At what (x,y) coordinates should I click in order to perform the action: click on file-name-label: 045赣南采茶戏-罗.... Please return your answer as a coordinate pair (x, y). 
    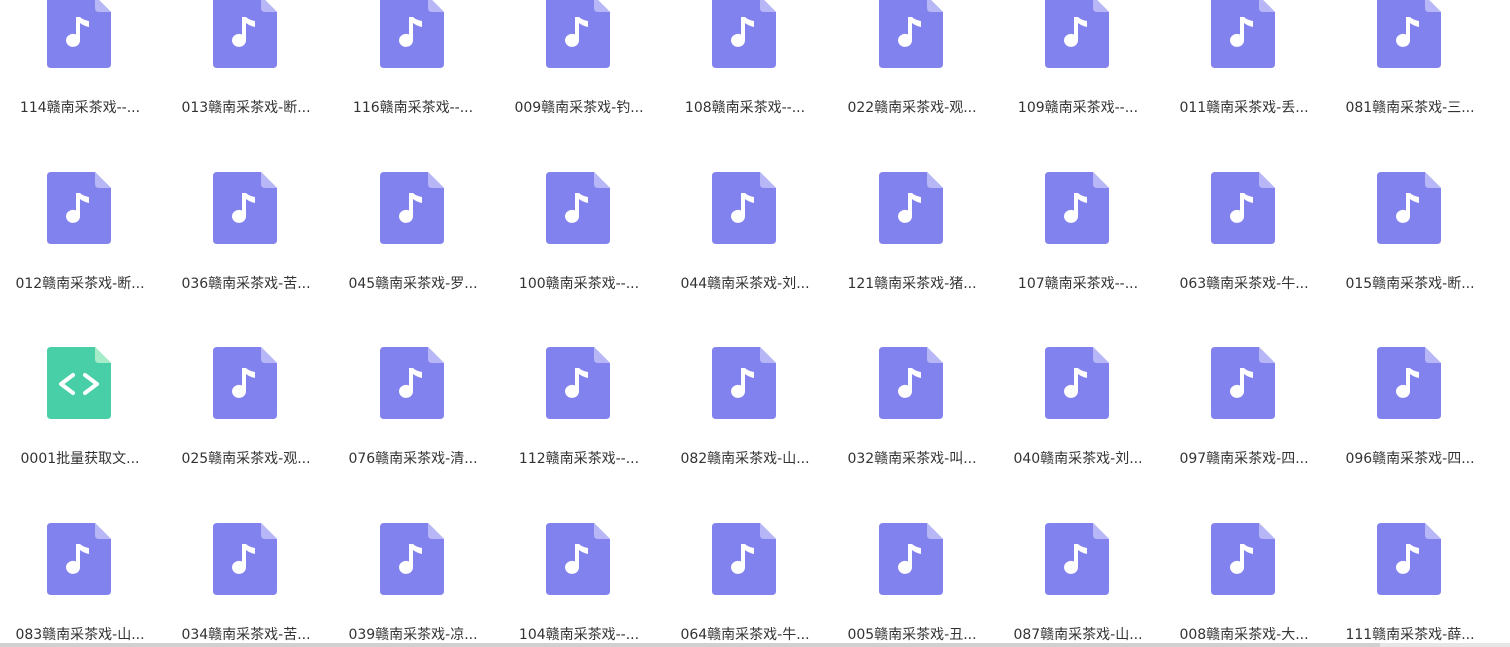
    Looking at the image, I should click on (413, 284).